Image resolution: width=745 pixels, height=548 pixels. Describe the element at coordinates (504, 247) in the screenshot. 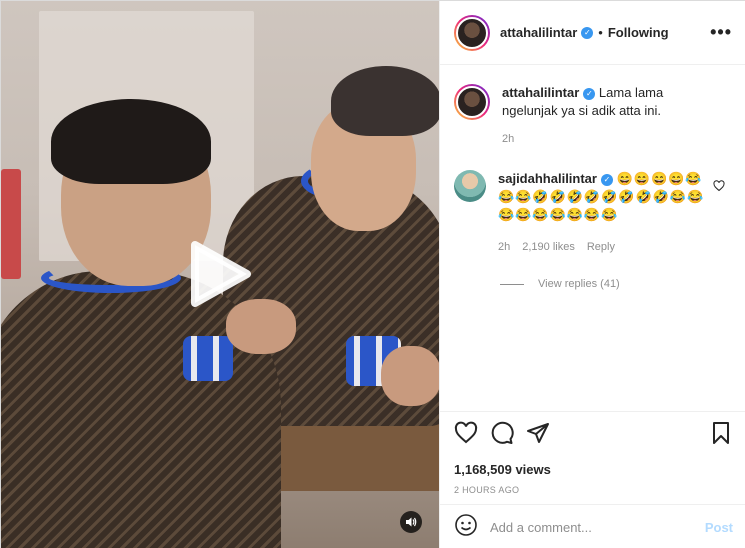

I see `comment-time: 2h` at that location.